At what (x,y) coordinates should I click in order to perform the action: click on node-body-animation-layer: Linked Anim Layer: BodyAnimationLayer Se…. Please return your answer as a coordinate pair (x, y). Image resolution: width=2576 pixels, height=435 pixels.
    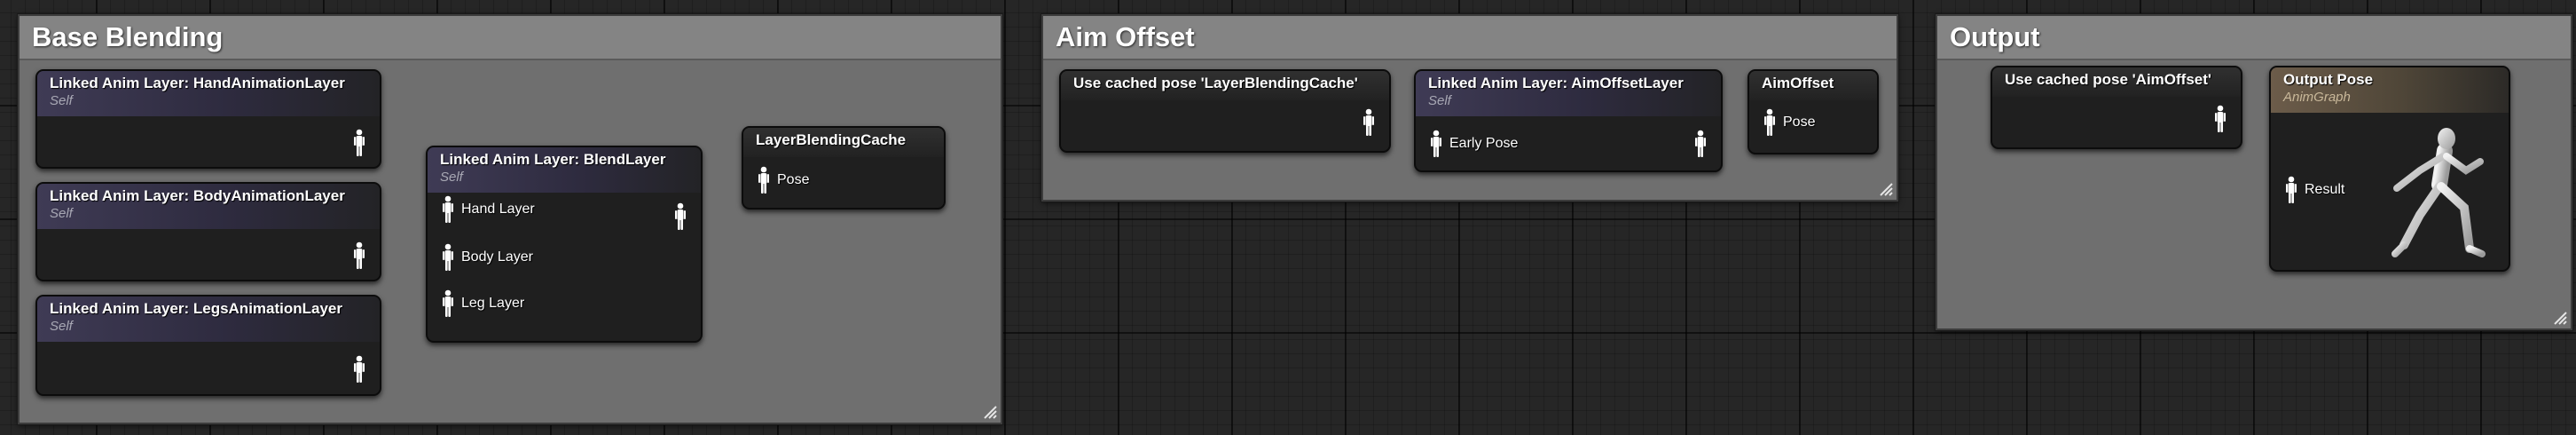
    Looking at the image, I should click on (208, 231).